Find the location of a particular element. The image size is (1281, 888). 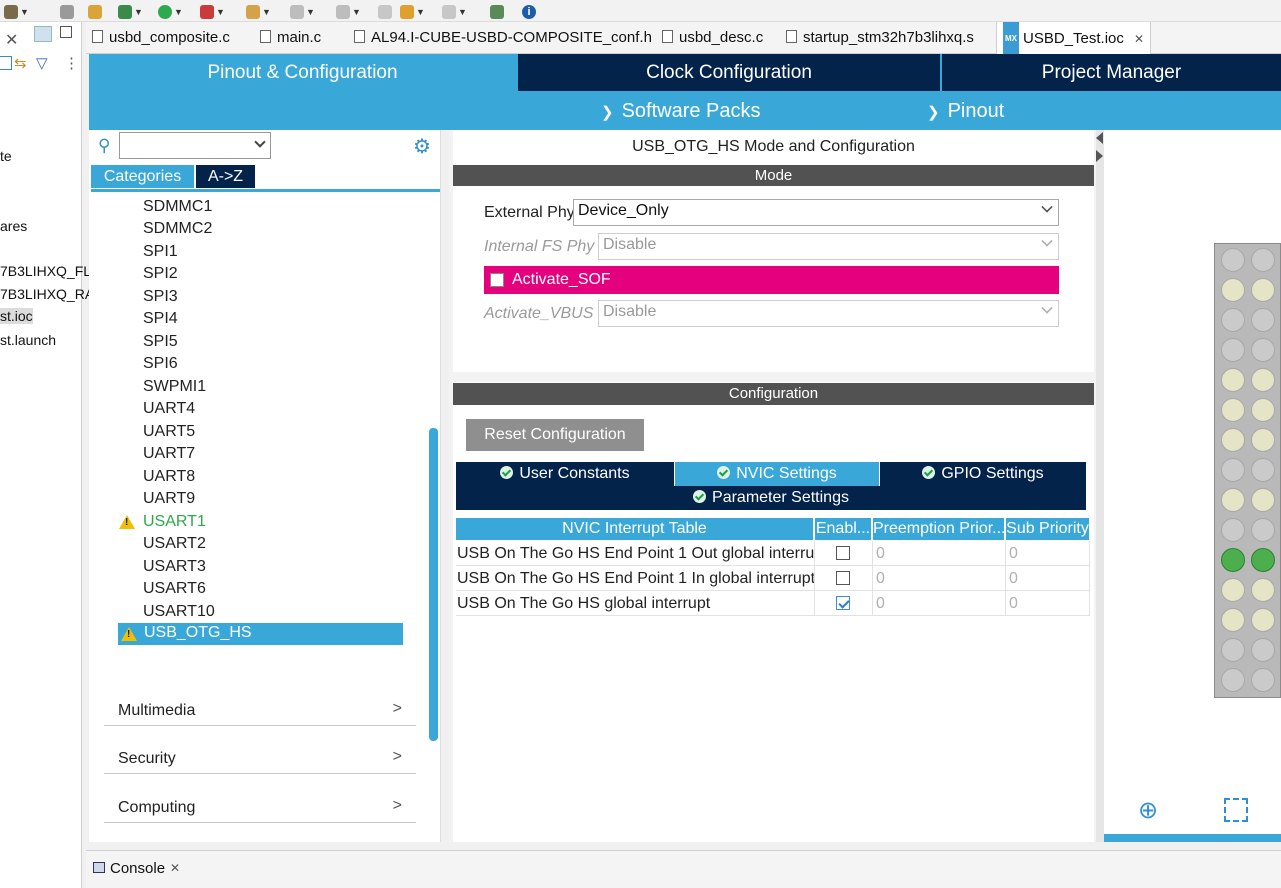

category-item: SPI3 is located at coordinates (160, 297).